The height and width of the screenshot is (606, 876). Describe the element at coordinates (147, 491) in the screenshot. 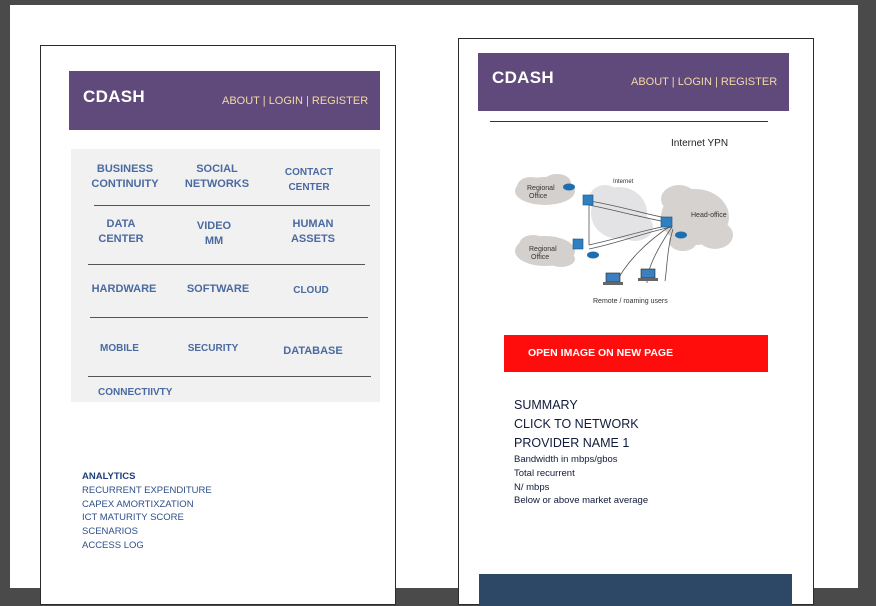

I see `analytics-recurrent-expenditure: RECURRENT EXPENDITURE` at that location.